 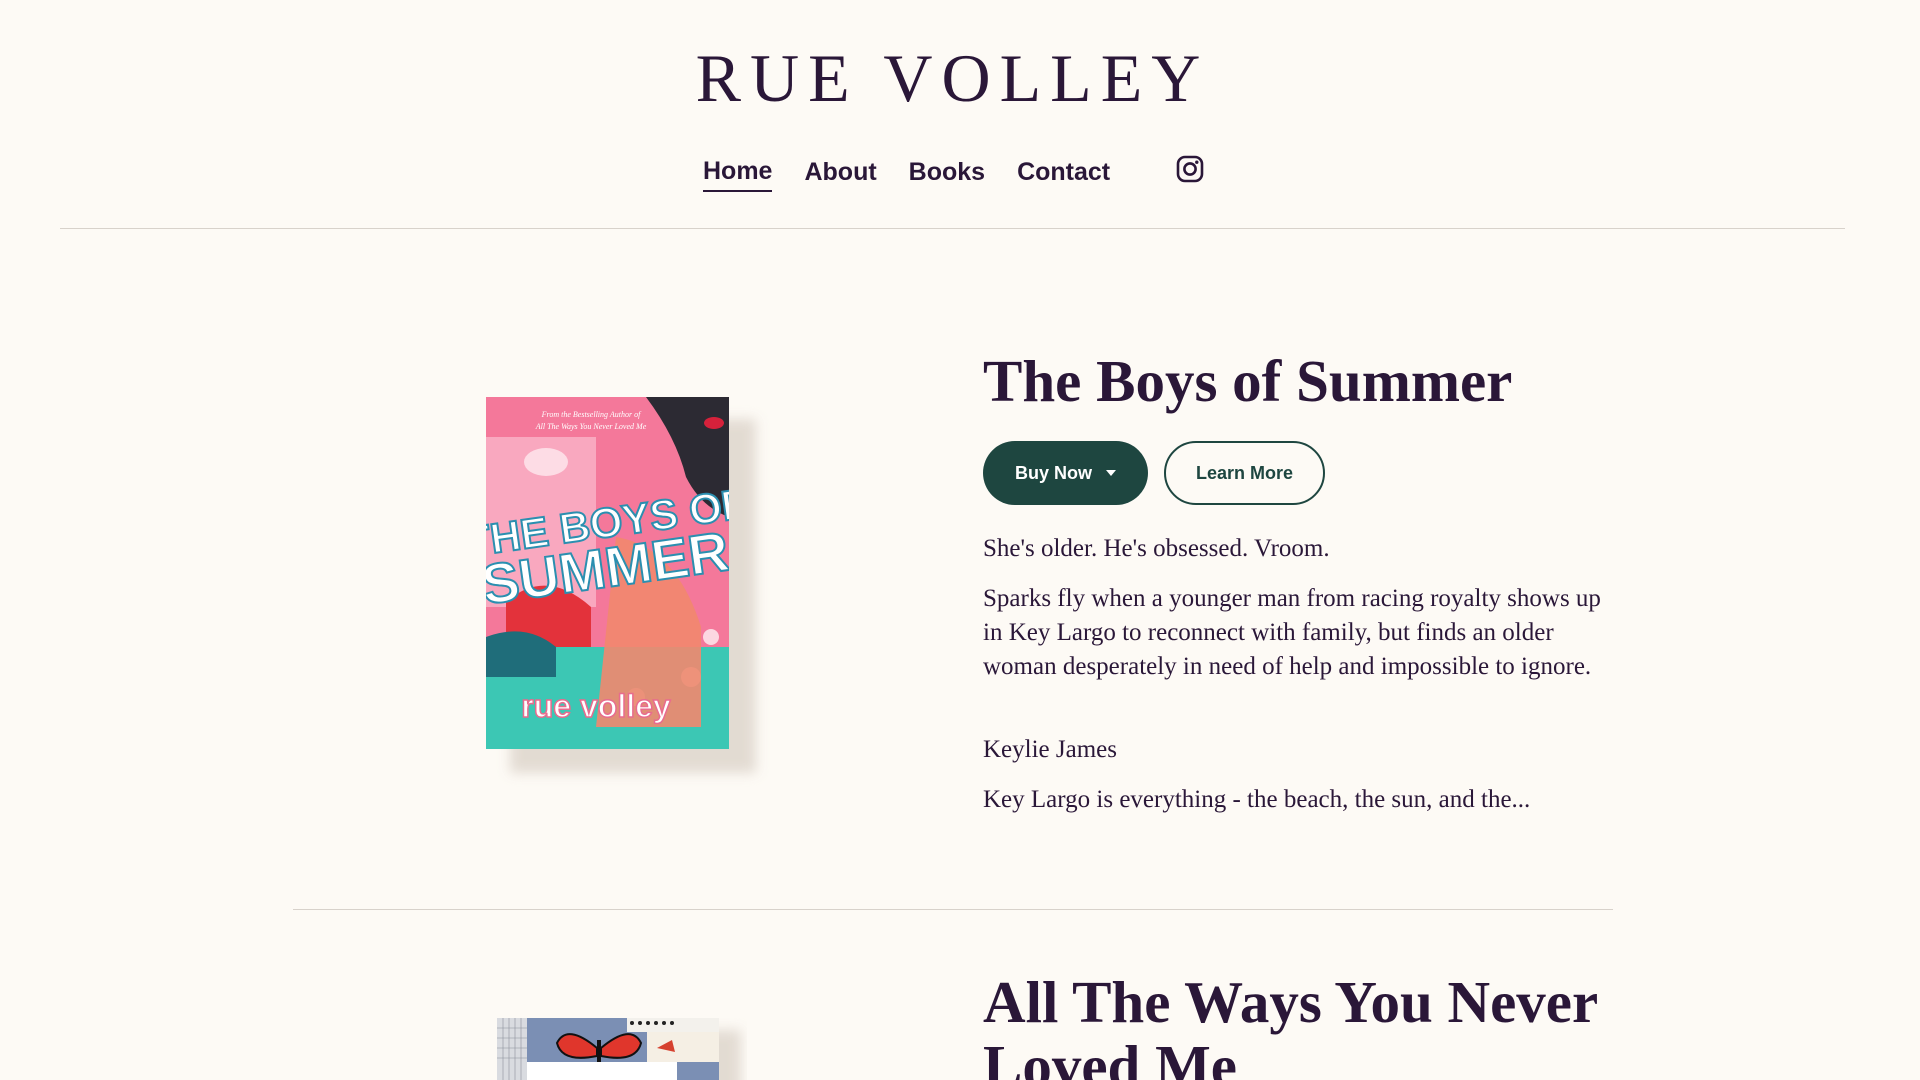 I want to click on cover-tagline-2: All The Ways You Never Loved Me, so click(x=591, y=426).